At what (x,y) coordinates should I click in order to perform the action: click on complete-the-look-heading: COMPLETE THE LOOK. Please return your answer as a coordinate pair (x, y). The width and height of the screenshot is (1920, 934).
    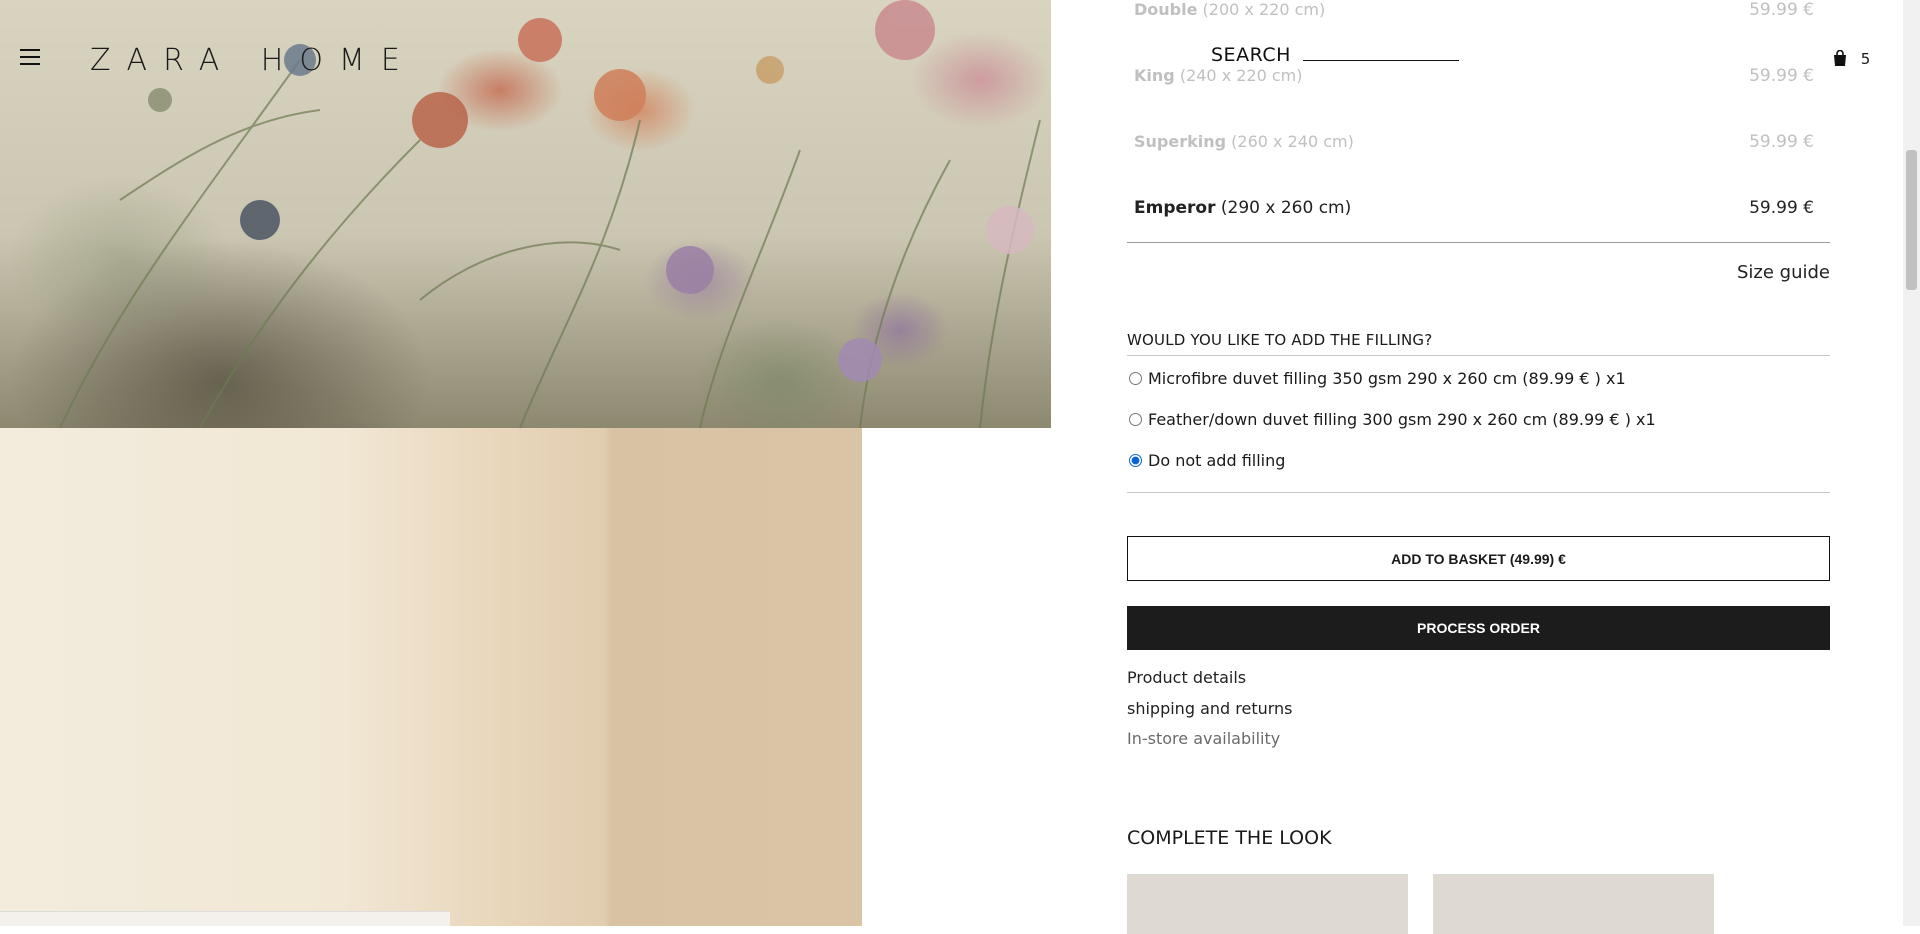
    Looking at the image, I should click on (1229, 838).